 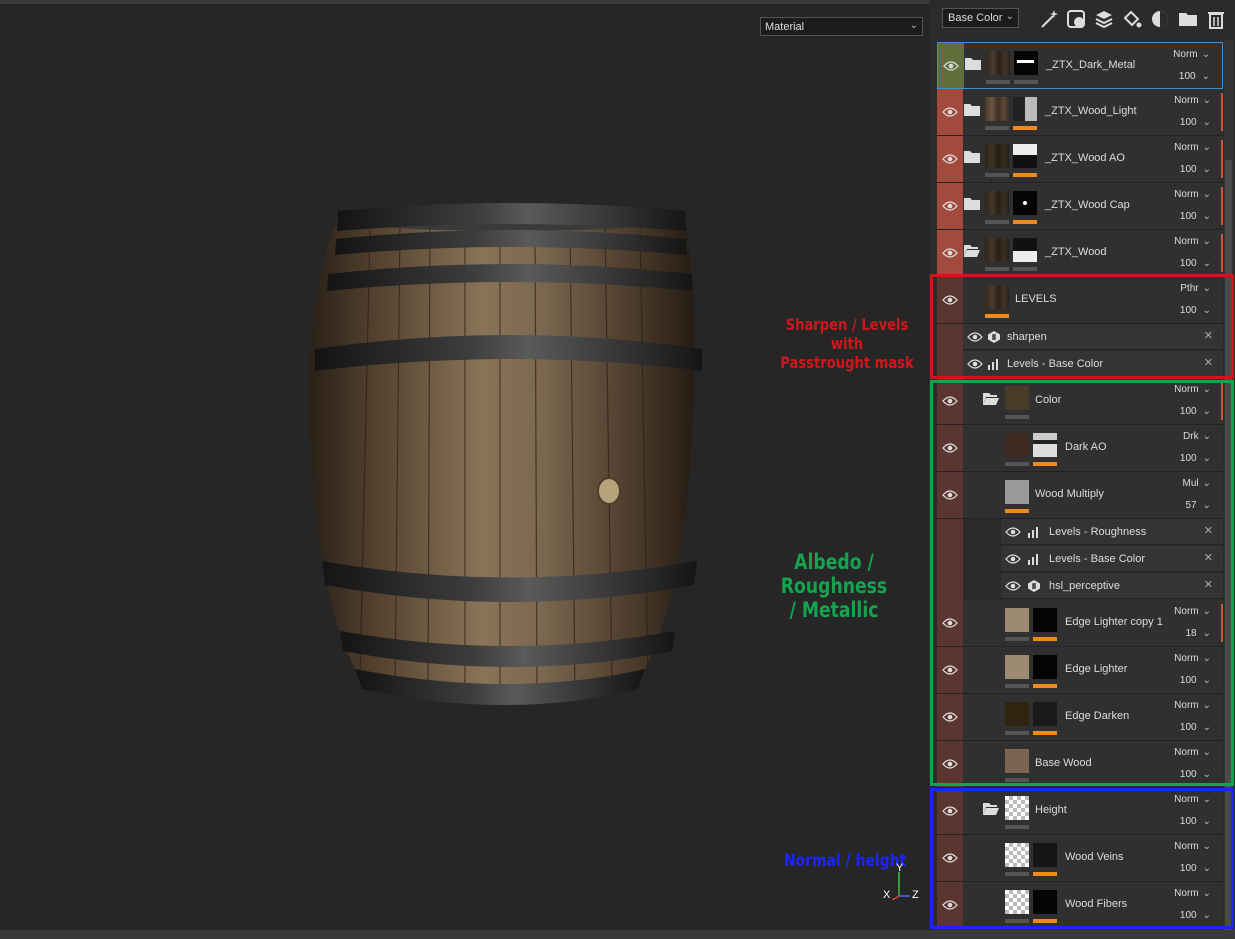 I want to click on bottom-bar, so click(x=617, y=934).